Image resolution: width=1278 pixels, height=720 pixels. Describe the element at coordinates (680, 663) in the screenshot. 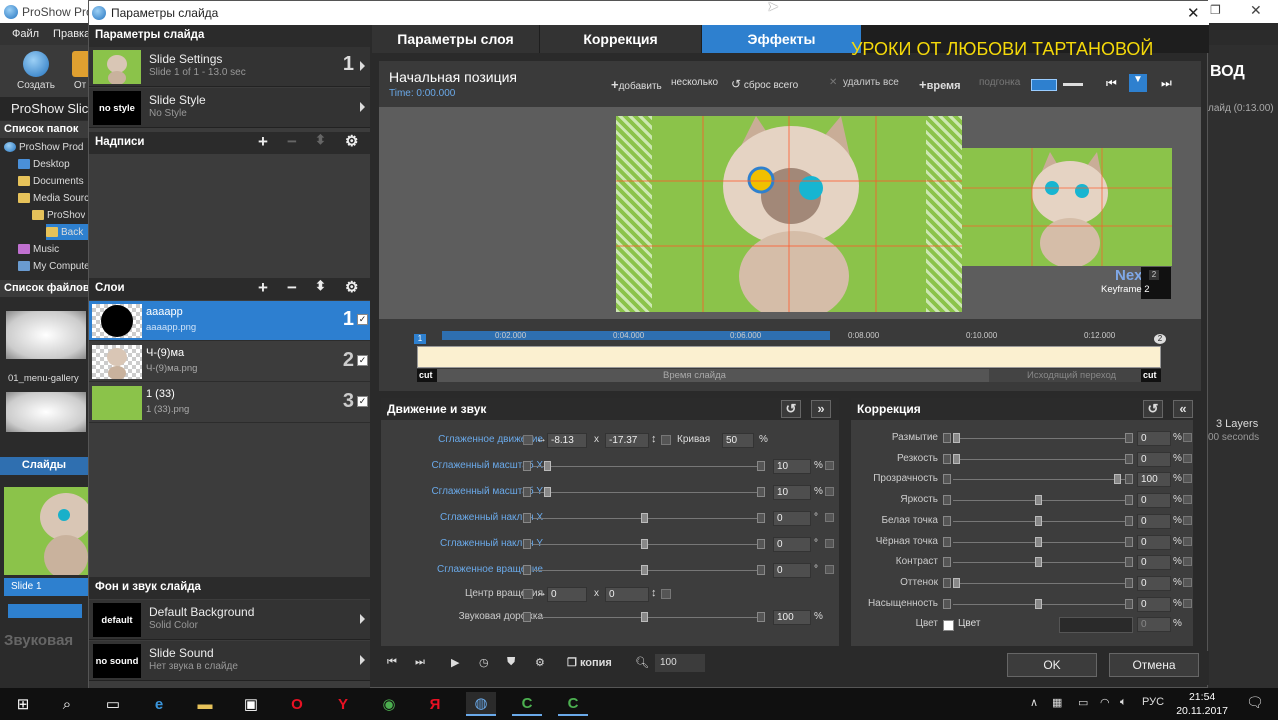

I see `zoom-input: 100` at that location.